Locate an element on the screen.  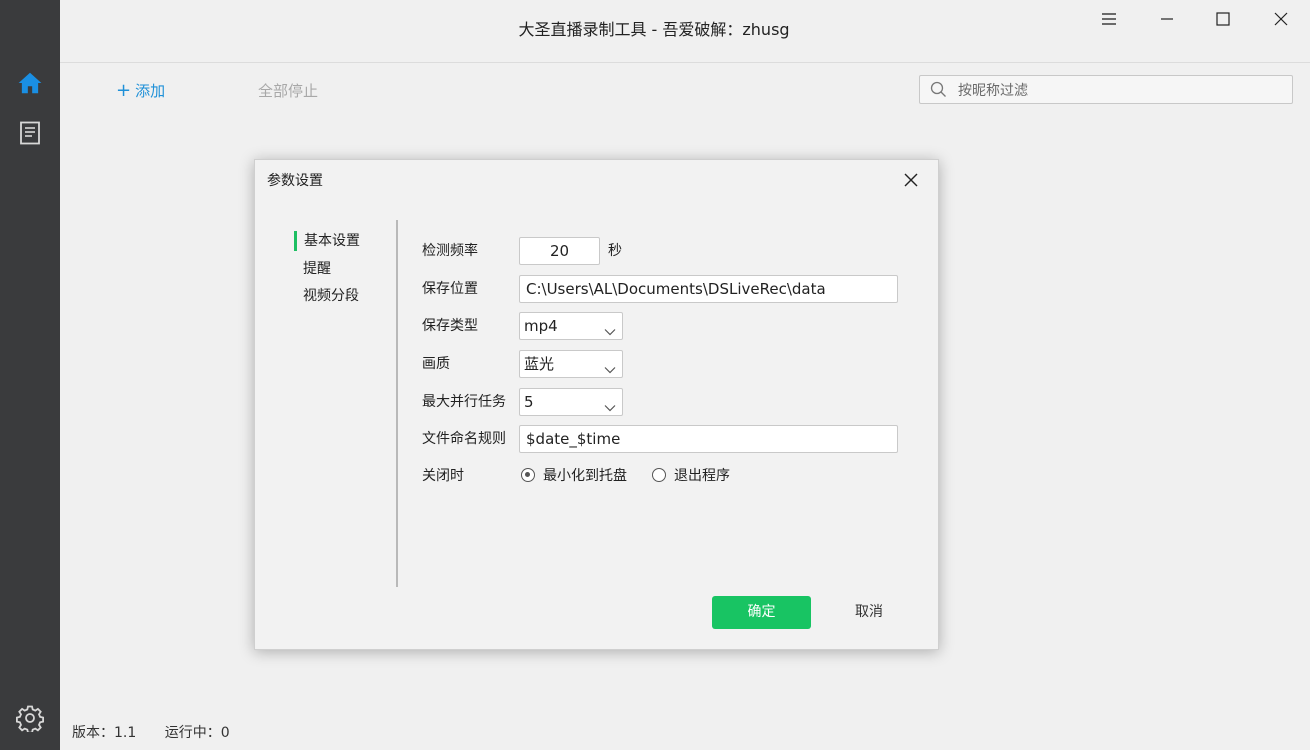
save-path-box is located at coordinates (708, 289).